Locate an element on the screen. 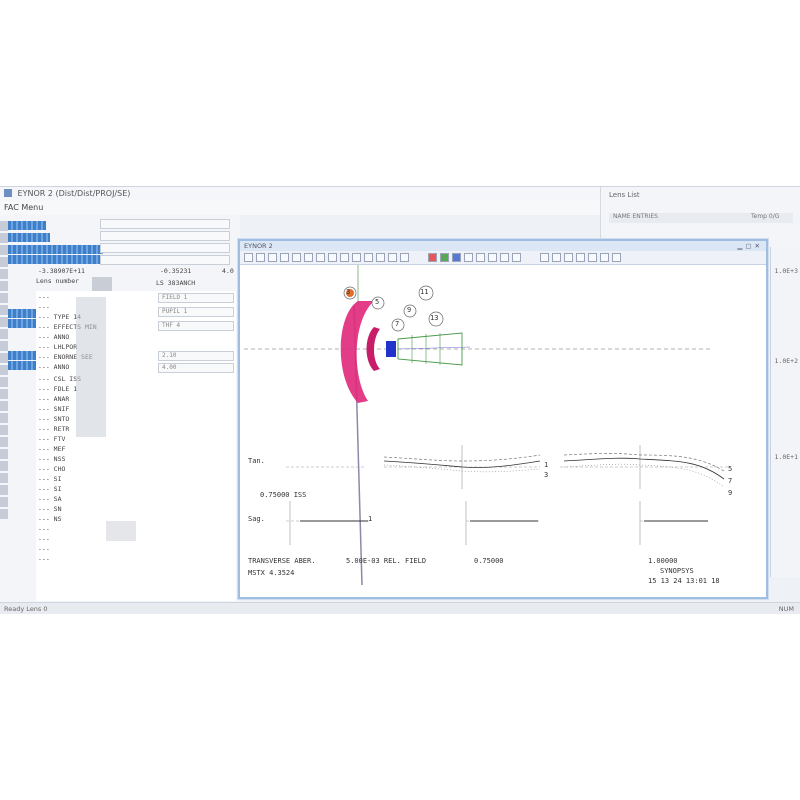  field-value: 4.00 is located at coordinates (196, 368).